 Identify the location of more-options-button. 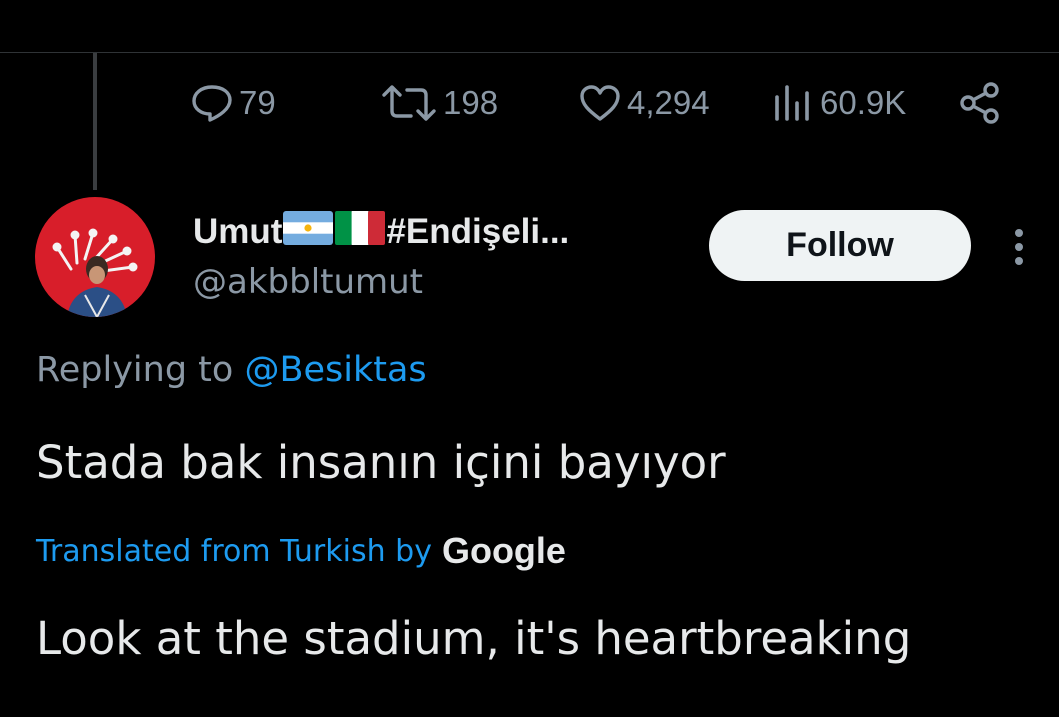
(1019, 247).